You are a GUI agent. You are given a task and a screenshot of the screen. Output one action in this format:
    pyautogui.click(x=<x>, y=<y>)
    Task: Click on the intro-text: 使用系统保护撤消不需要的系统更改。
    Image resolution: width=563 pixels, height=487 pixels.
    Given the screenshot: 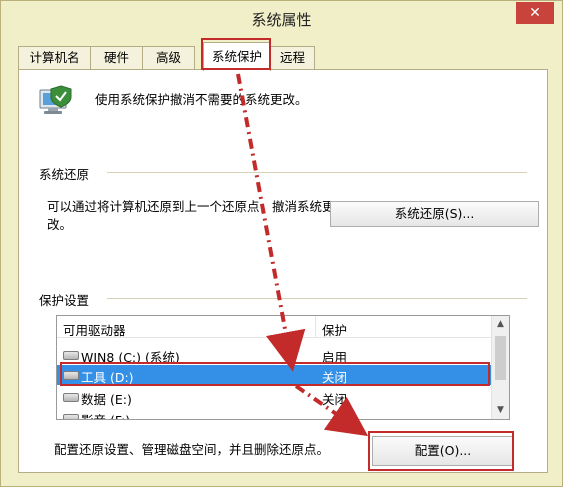 What is the action you would take?
    pyautogui.click(x=201, y=99)
    